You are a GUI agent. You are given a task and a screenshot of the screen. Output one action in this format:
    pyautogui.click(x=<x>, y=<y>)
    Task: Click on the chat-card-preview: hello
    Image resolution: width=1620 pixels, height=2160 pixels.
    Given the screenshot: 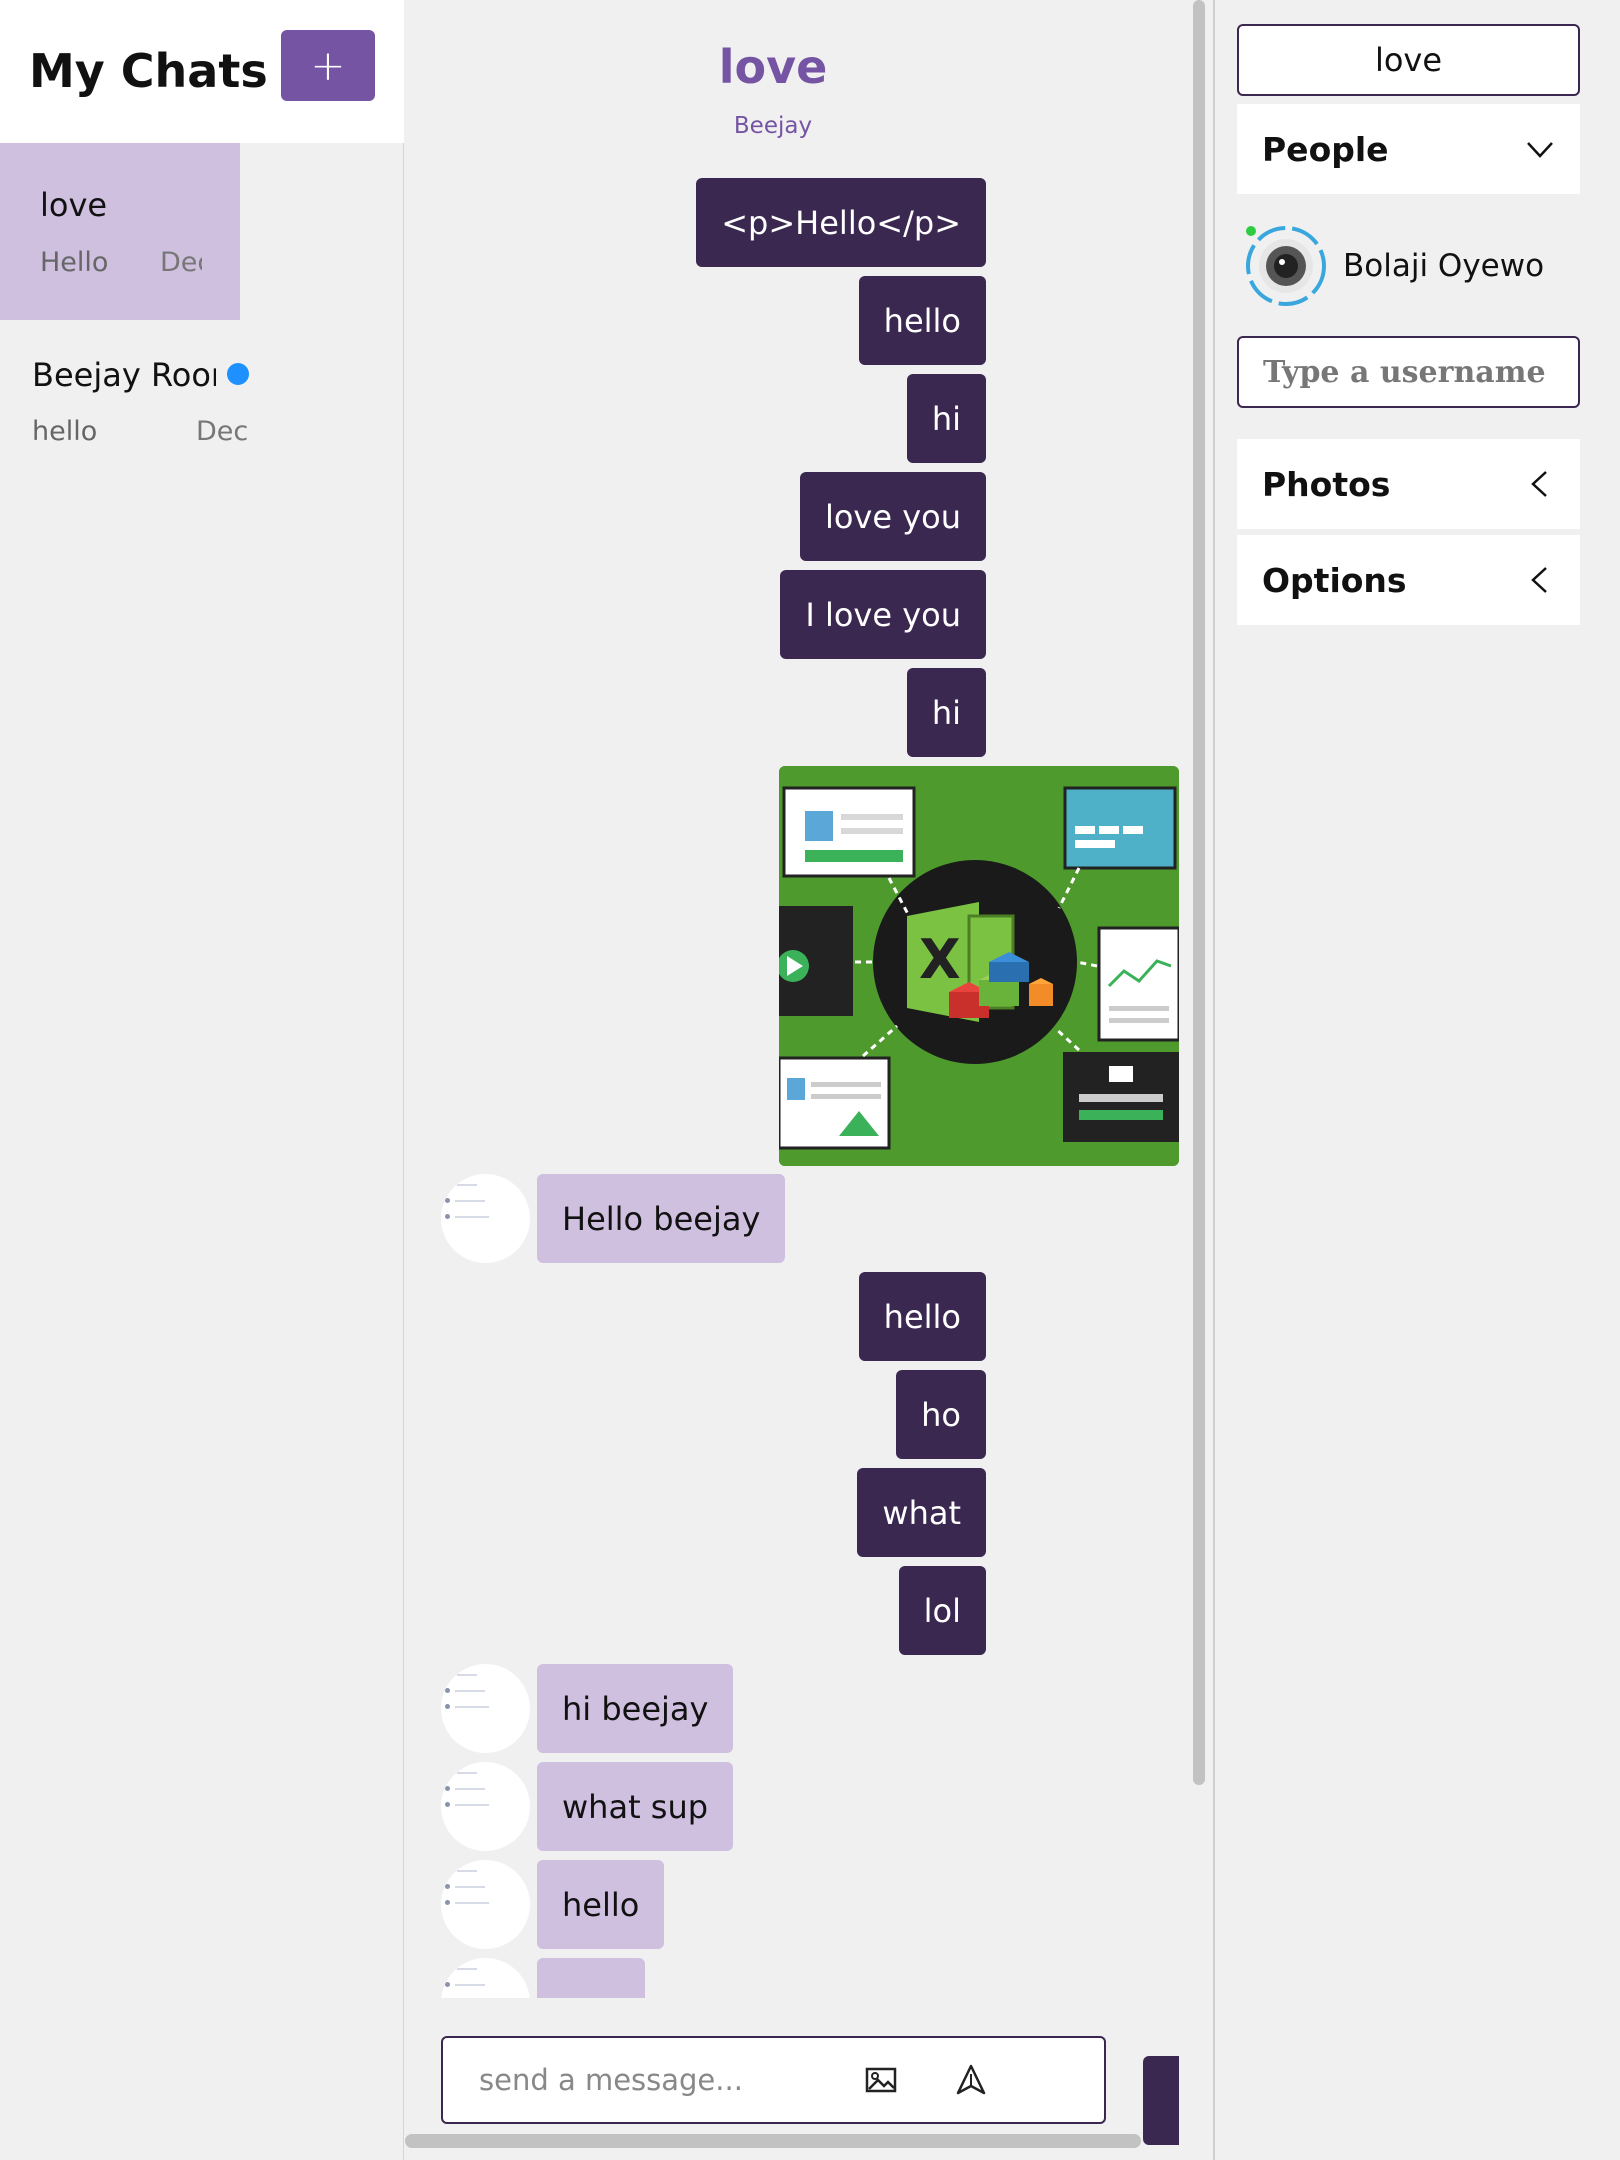 What is the action you would take?
    pyautogui.click(x=65, y=431)
    